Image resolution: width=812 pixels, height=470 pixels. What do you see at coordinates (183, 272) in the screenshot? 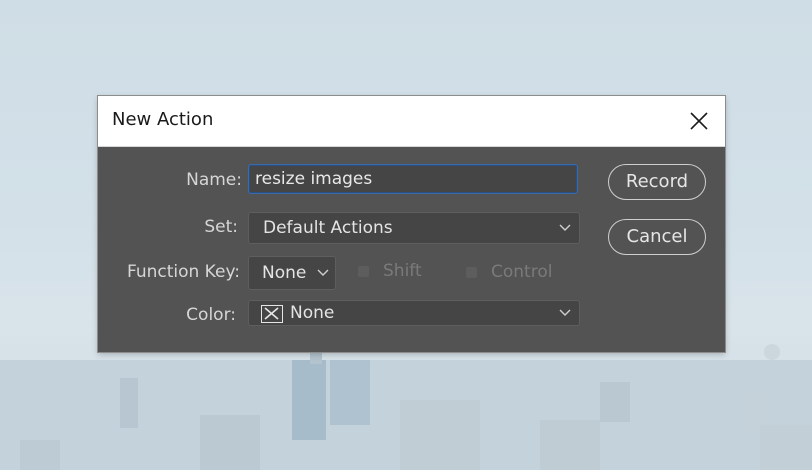
I see `function-key-label: Function Key:` at bounding box center [183, 272].